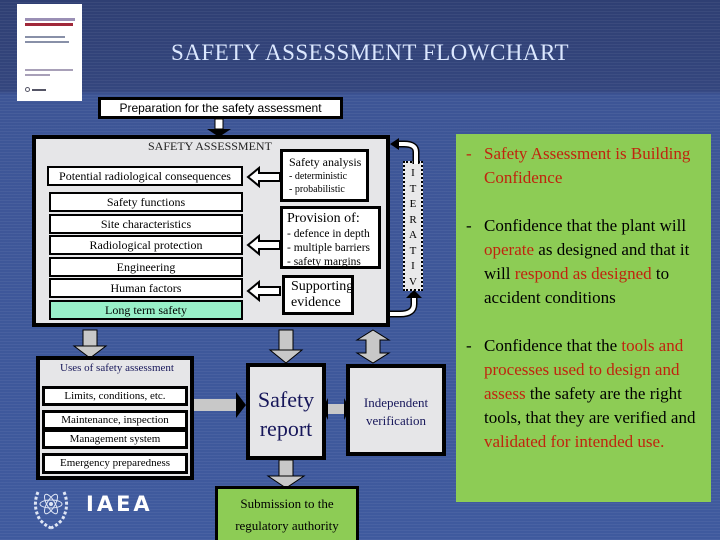 This screenshot has width=720, height=540. What do you see at coordinates (51, 510) in the screenshot?
I see `iaea-emblem-icon` at bounding box center [51, 510].